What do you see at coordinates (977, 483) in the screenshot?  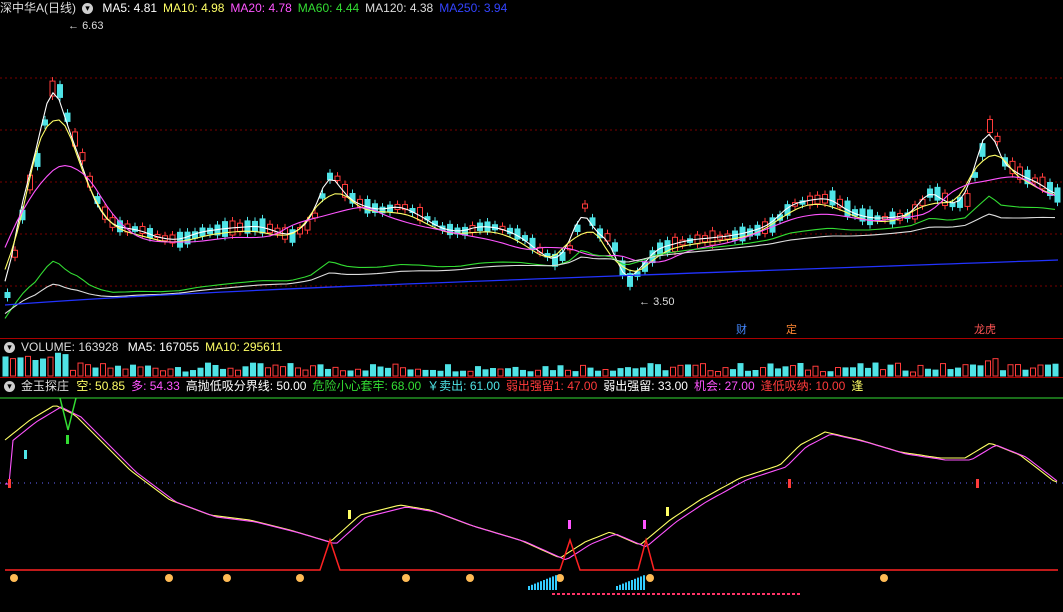 I see `signal-marker` at bounding box center [977, 483].